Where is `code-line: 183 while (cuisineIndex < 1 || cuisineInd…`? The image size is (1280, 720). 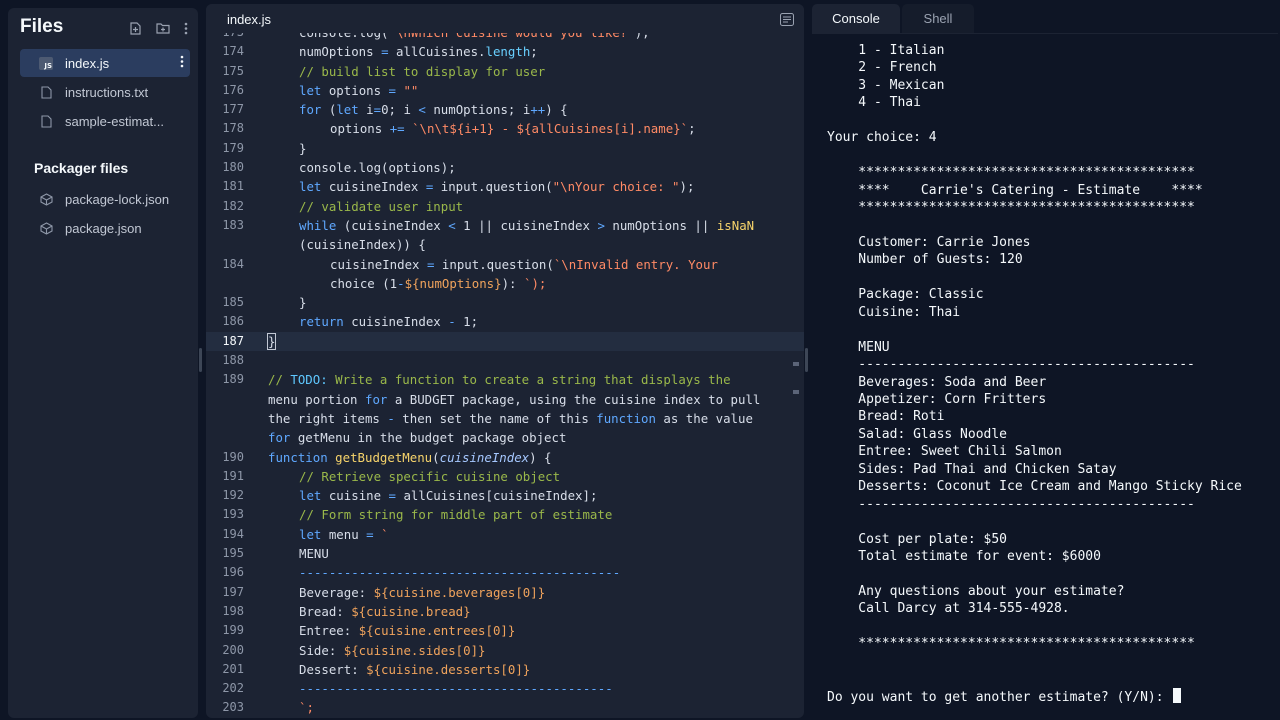 code-line: 183 while (cuisineIndex < 1 || cuisineInd… is located at coordinates (505, 225).